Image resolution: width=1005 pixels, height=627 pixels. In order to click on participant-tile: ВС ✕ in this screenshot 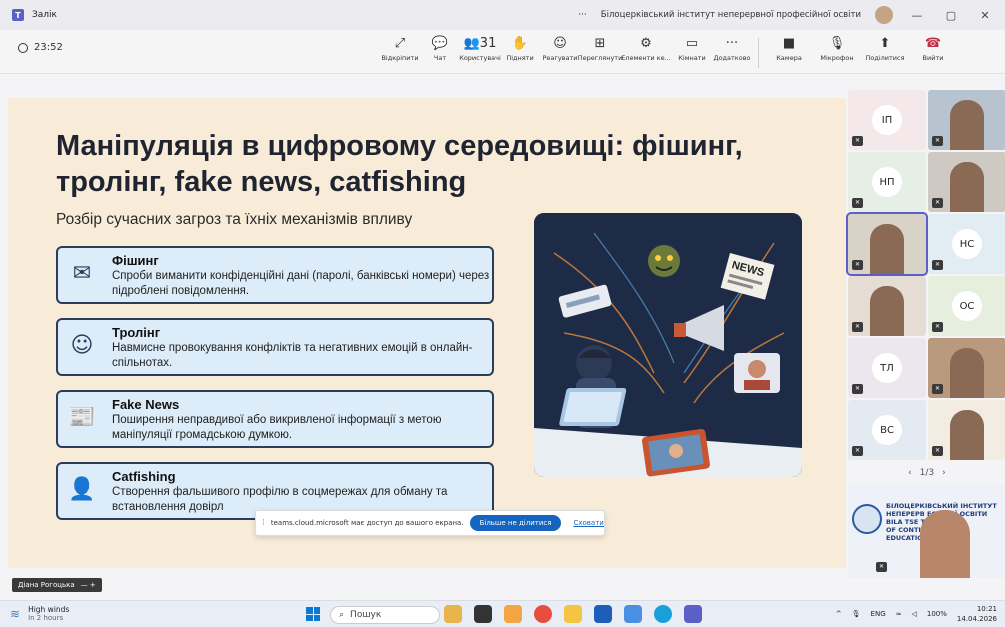, I will do `click(887, 430)`.